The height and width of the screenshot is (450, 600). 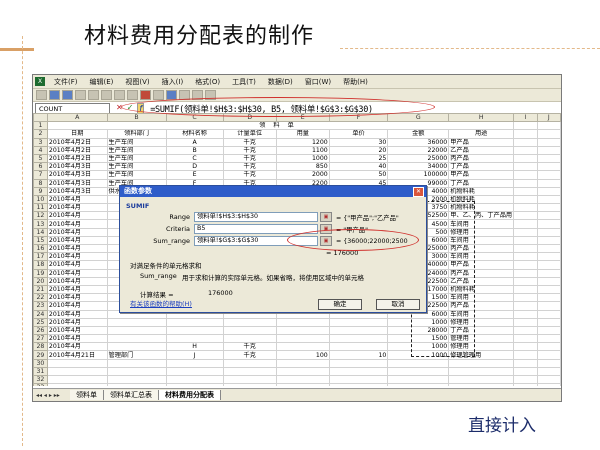 I want to click on cell: 材料名称, so click(x=194, y=134).